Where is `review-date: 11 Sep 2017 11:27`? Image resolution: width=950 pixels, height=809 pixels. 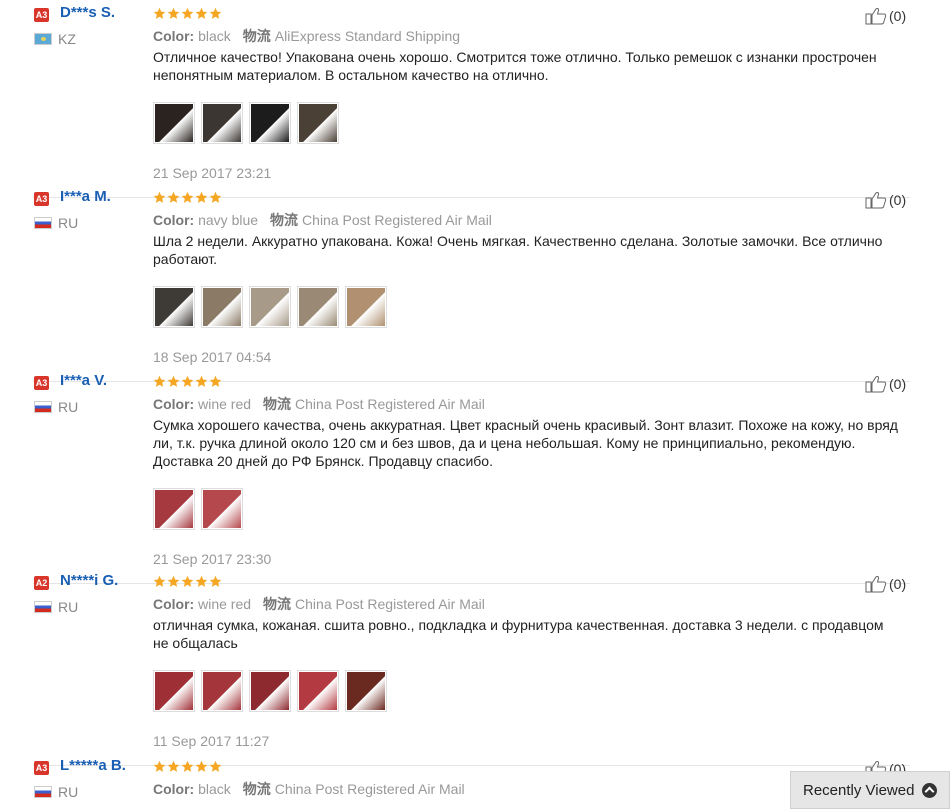
review-date: 11 Sep 2017 11:27 is located at coordinates (211, 741).